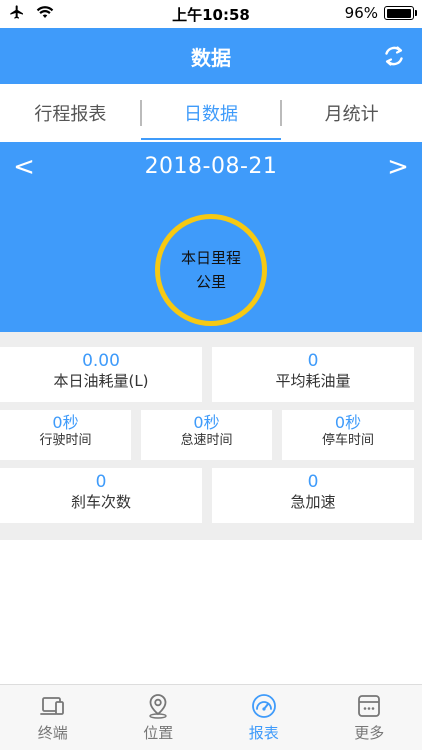 This screenshot has width=422, height=750. I want to click on drive-time-card: 0秒 行驶时间, so click(65, 435).